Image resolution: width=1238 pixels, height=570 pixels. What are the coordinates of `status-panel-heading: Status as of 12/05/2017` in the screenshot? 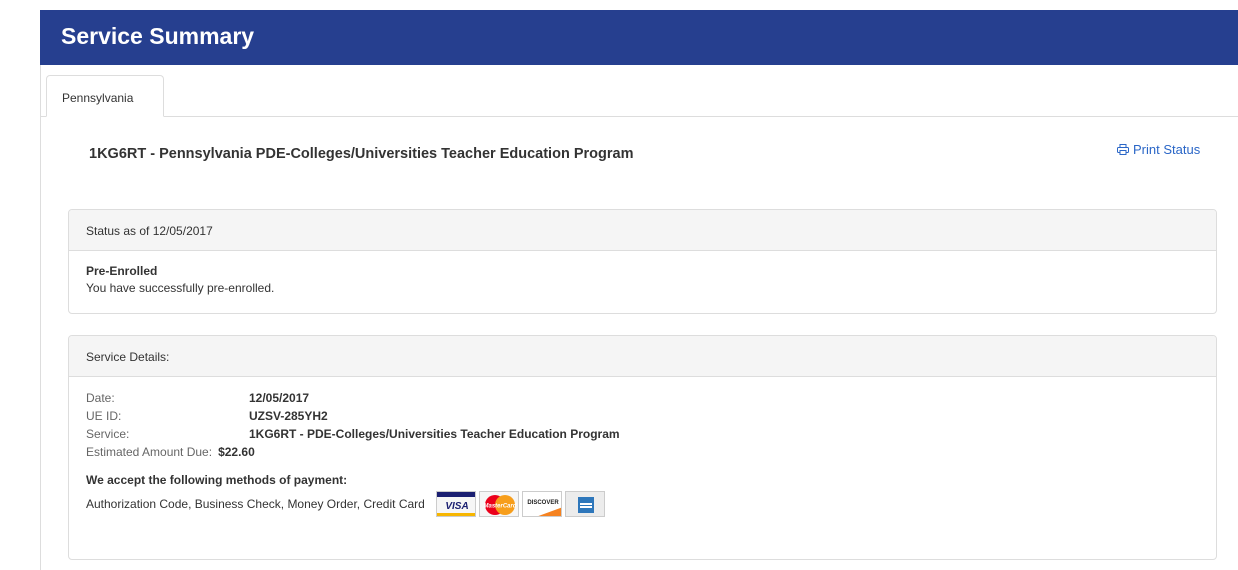 It's located at (642, 230).